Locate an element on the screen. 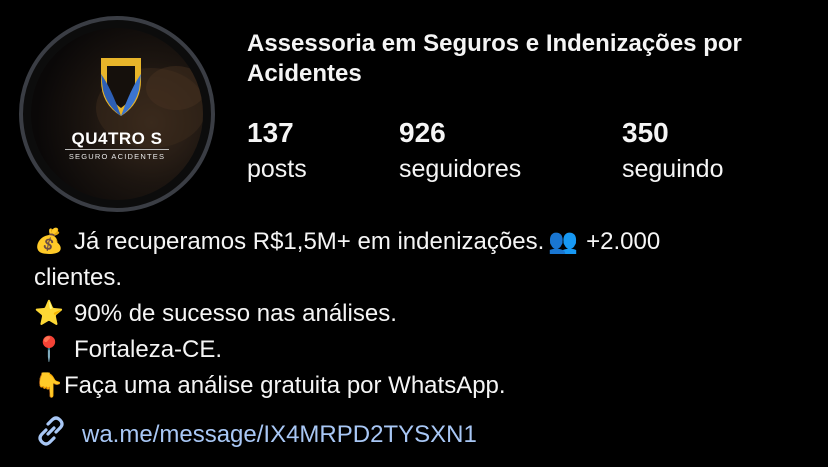  stat-following: 350 seguindo is located at coordinates (672, 150).